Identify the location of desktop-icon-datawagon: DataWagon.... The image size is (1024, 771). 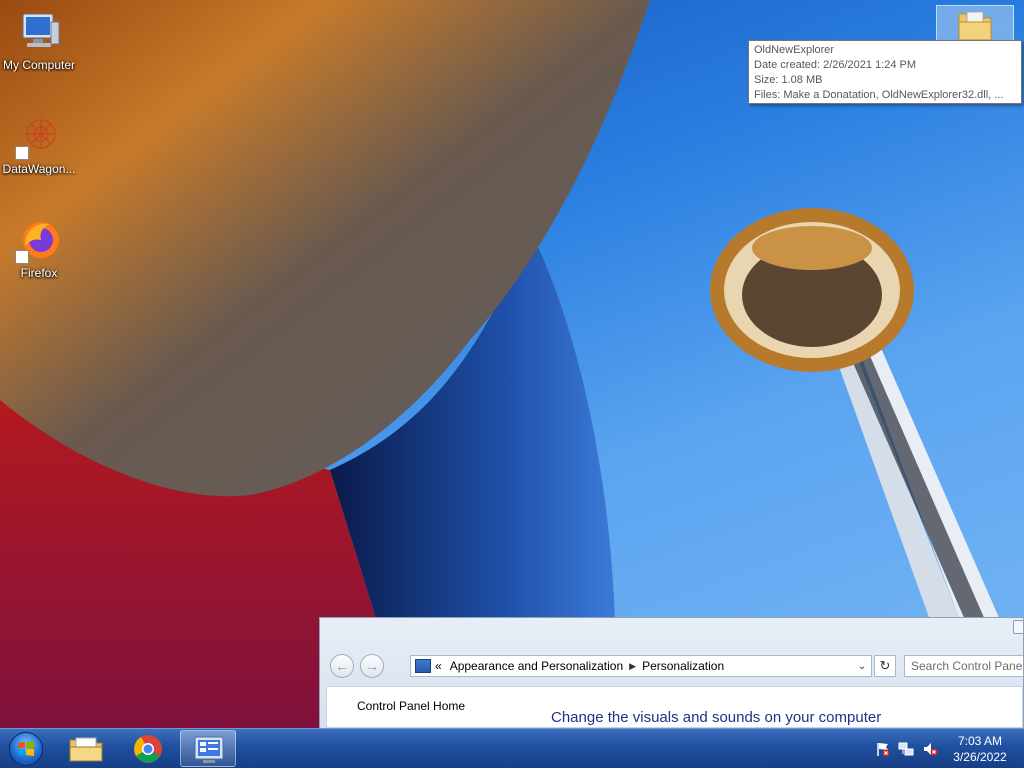
(39, 144).